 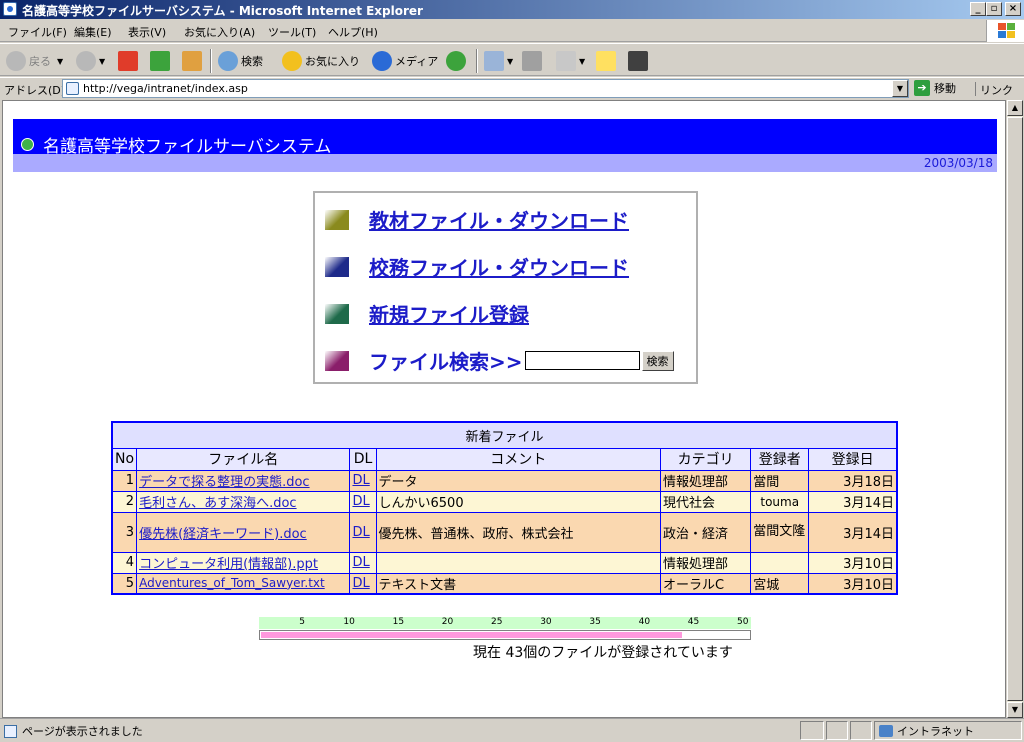 I want to click on mail-button: ▼, so click(x=498, y=61).